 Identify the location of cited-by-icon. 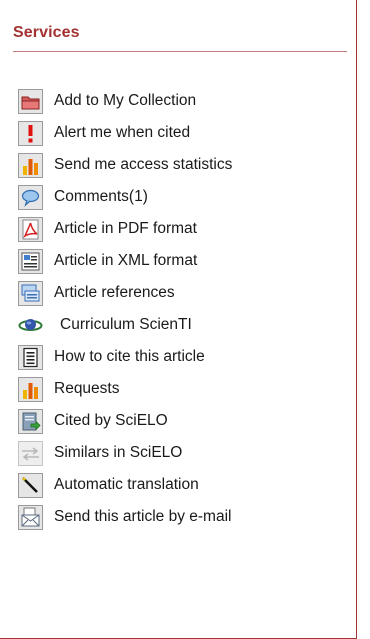
(30, 421).